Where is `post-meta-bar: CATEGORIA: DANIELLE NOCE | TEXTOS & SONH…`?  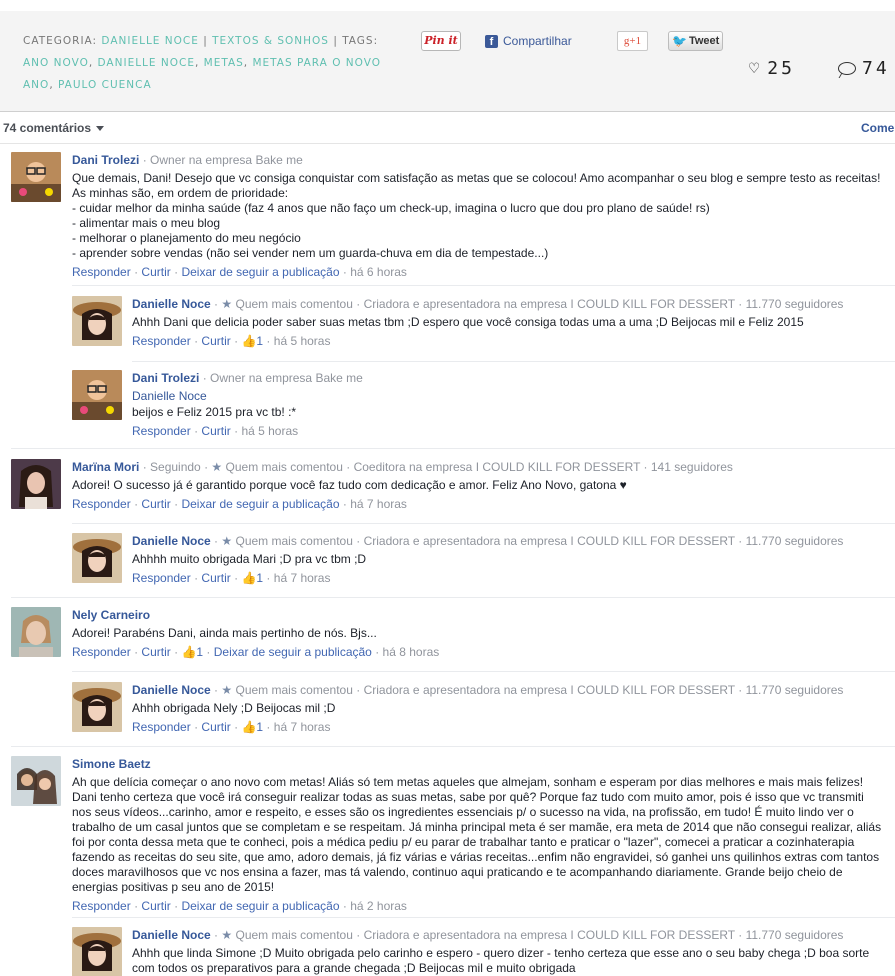 post-meta-bar: CATEGORIA: DANIELLE NOCE | TEXTOS & SONH… is located at coordinates (447, 61).